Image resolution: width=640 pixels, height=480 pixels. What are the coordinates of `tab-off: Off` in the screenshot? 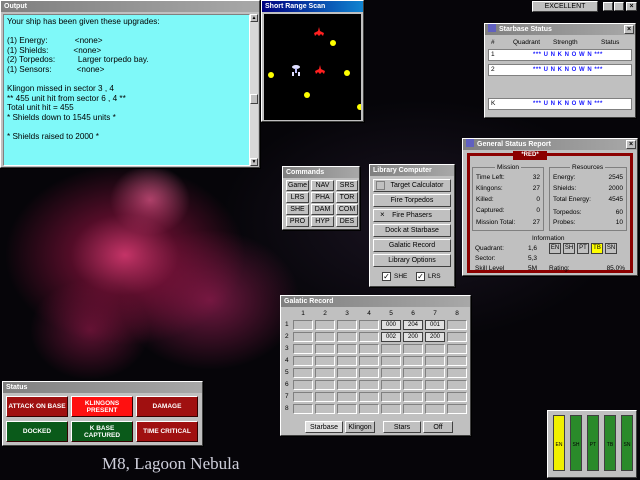 It's located at (438, 427).